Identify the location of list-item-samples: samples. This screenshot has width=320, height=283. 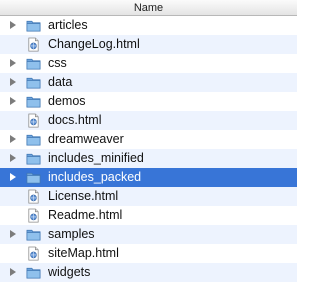
(148, 234).